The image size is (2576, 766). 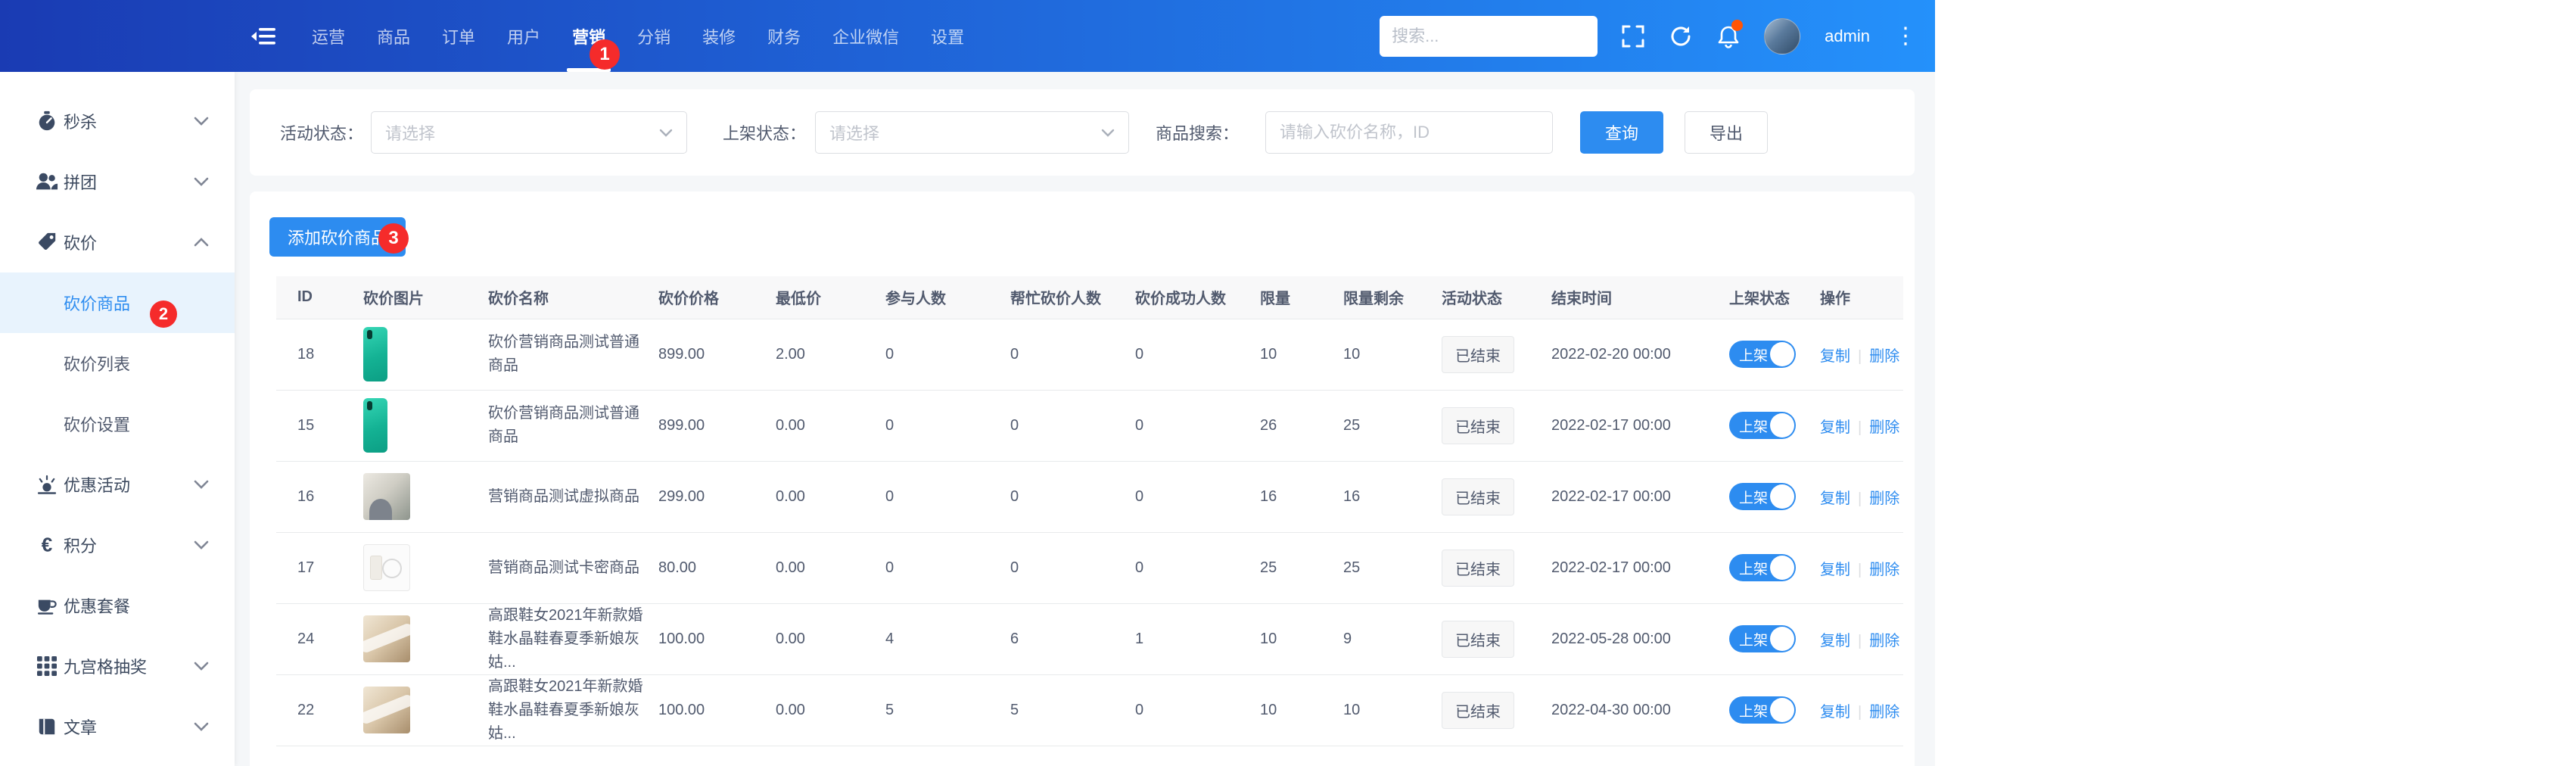 What do you see at coordinates (117, 181) in the screenshot?
I see `sidebar-item-groupbuy: 拼团` at bounding box center [117, 181].